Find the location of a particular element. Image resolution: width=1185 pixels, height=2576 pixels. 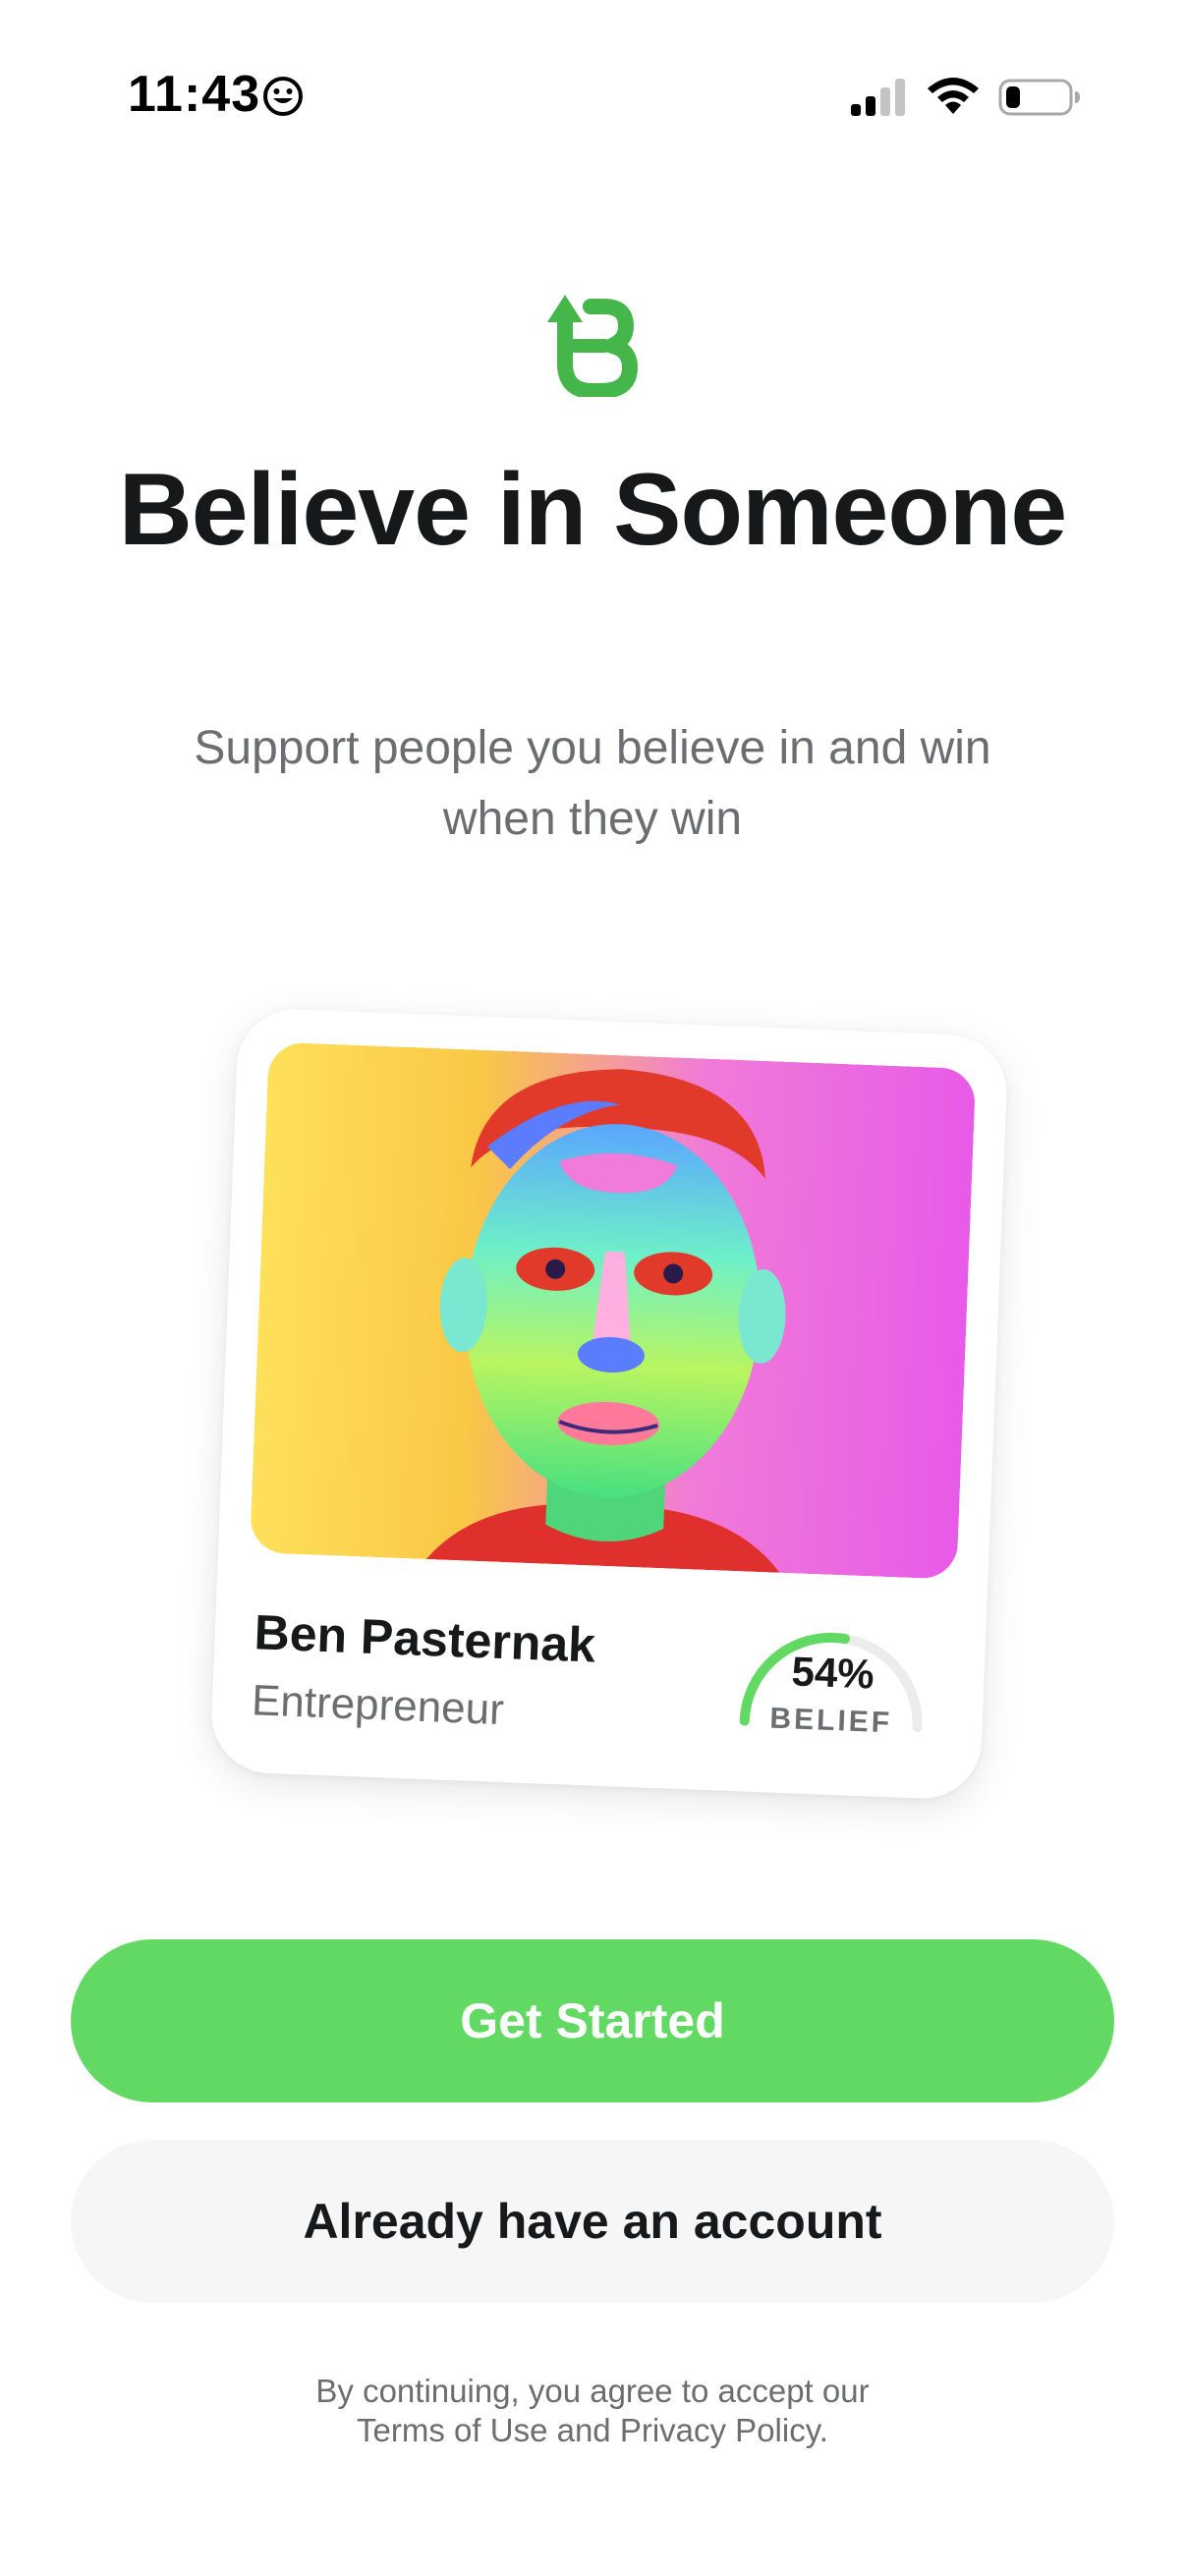

cellular-signal-icon is located at coordinates (878, 97).